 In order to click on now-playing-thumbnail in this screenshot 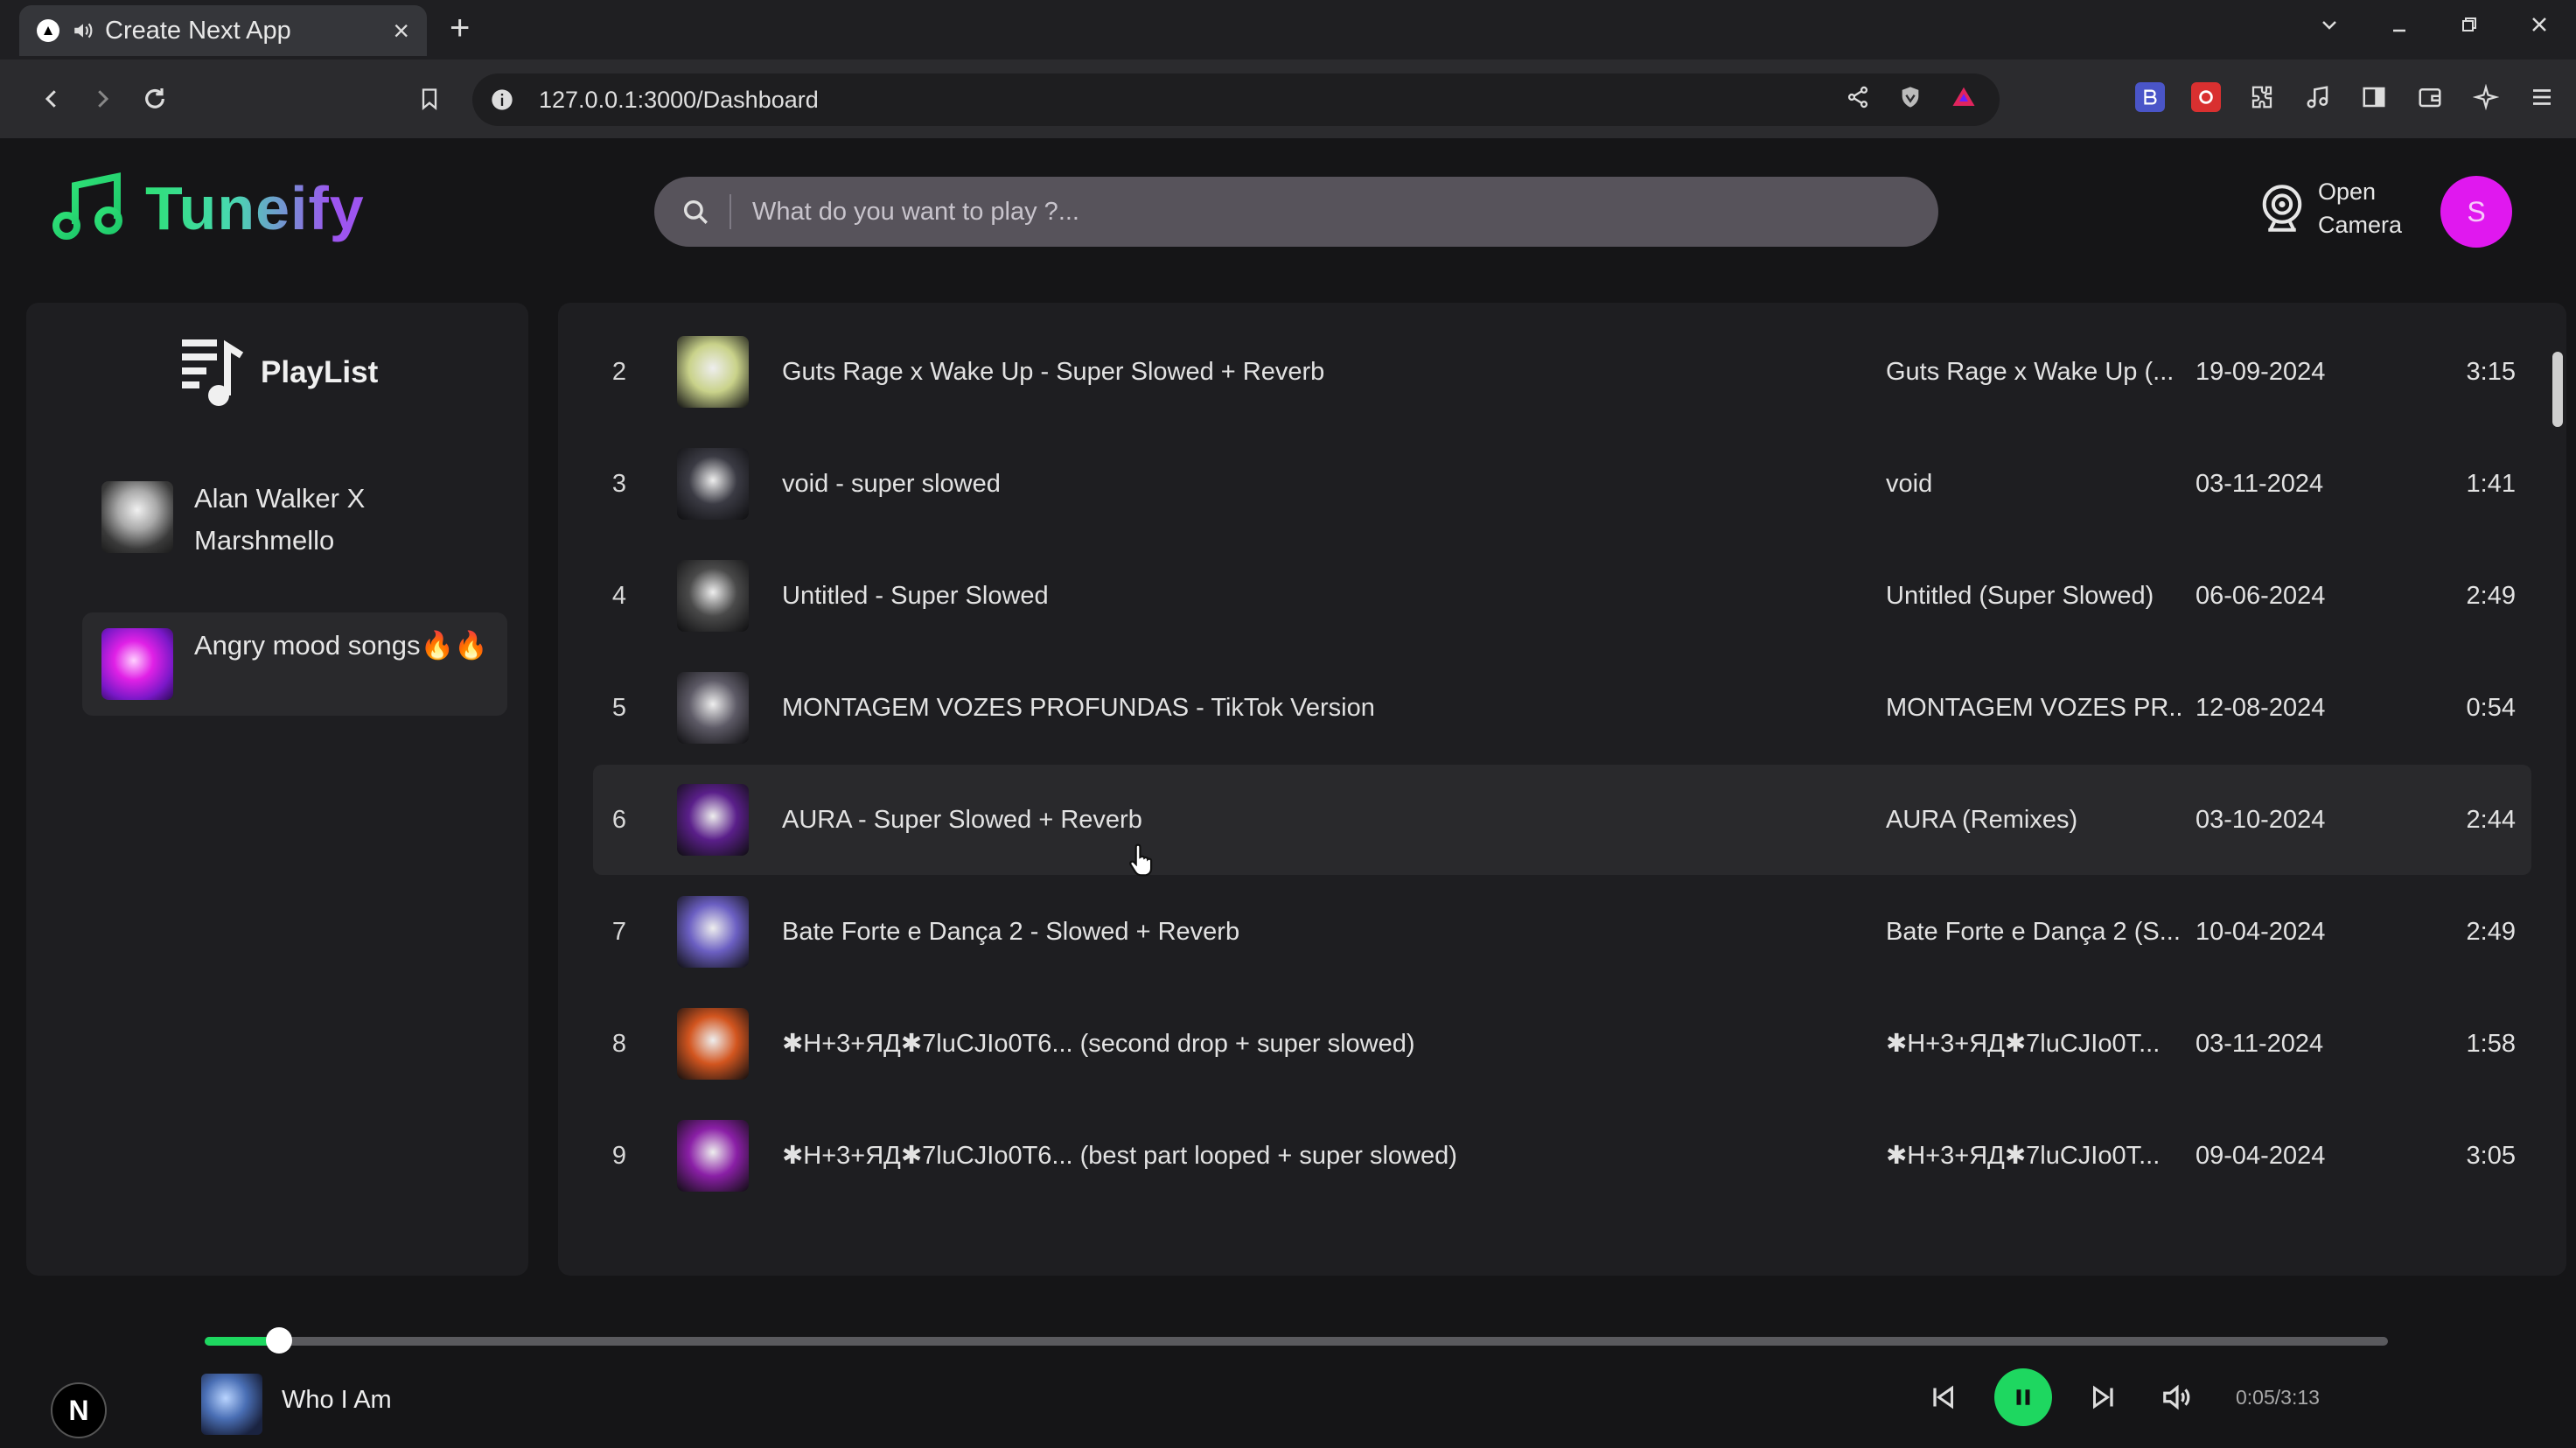, I will do `click(232, 1404)`.